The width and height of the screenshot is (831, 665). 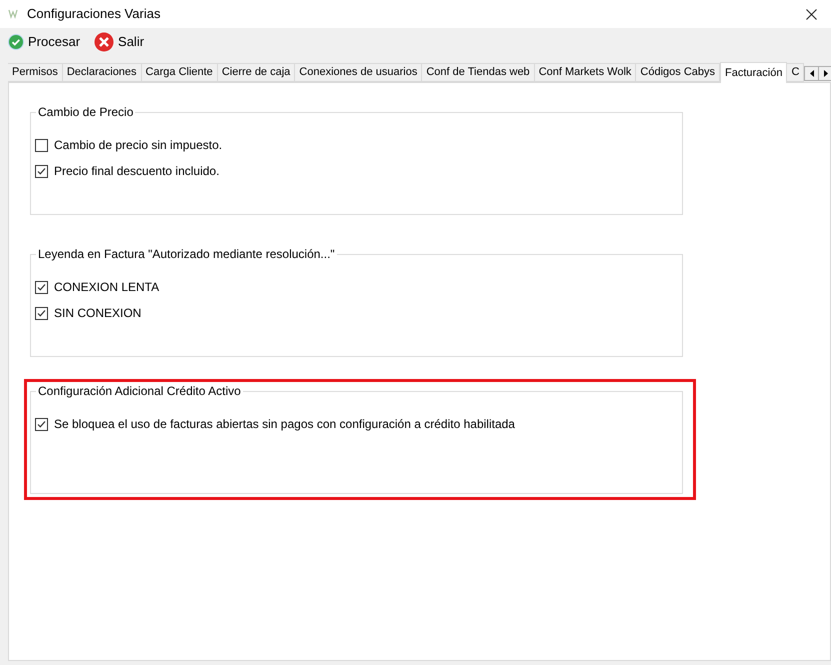 What do you see at coordinates (119, 42) in the screenshot?
I see `toolbar-button: Salir` at bounding box center [119, 42].